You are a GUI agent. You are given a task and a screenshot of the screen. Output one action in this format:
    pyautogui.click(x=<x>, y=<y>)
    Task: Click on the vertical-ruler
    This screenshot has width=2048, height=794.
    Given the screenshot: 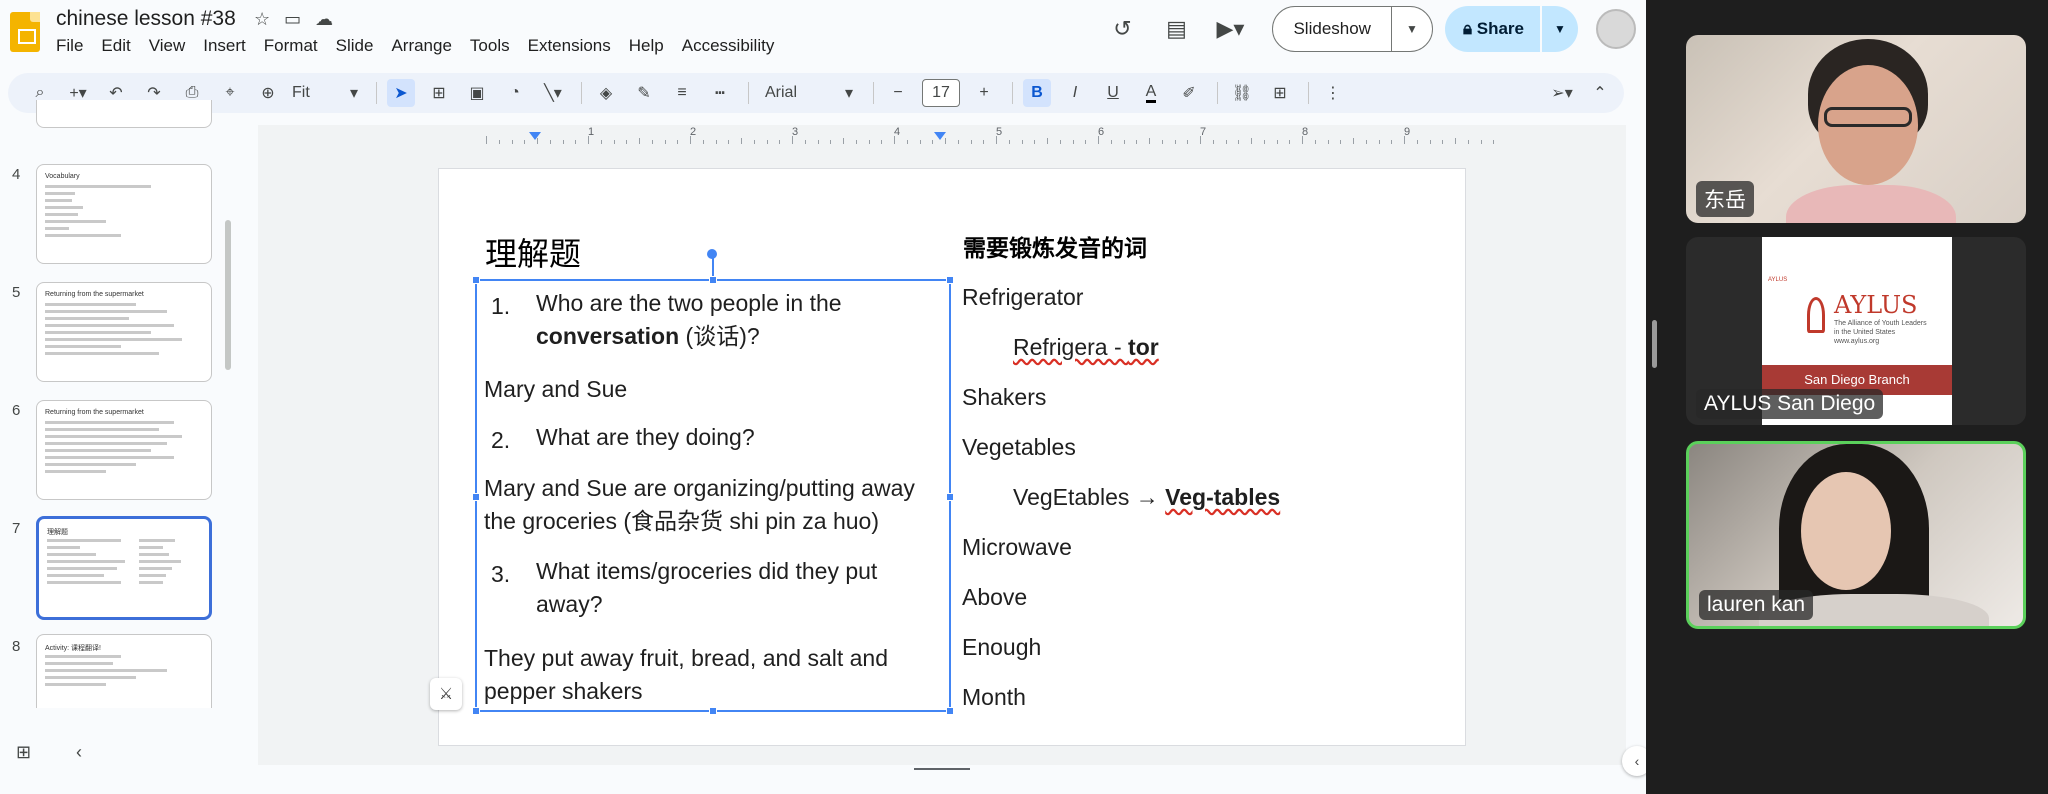 What is the action you would take?
    pyautogui.click(x=248, y=448)
    